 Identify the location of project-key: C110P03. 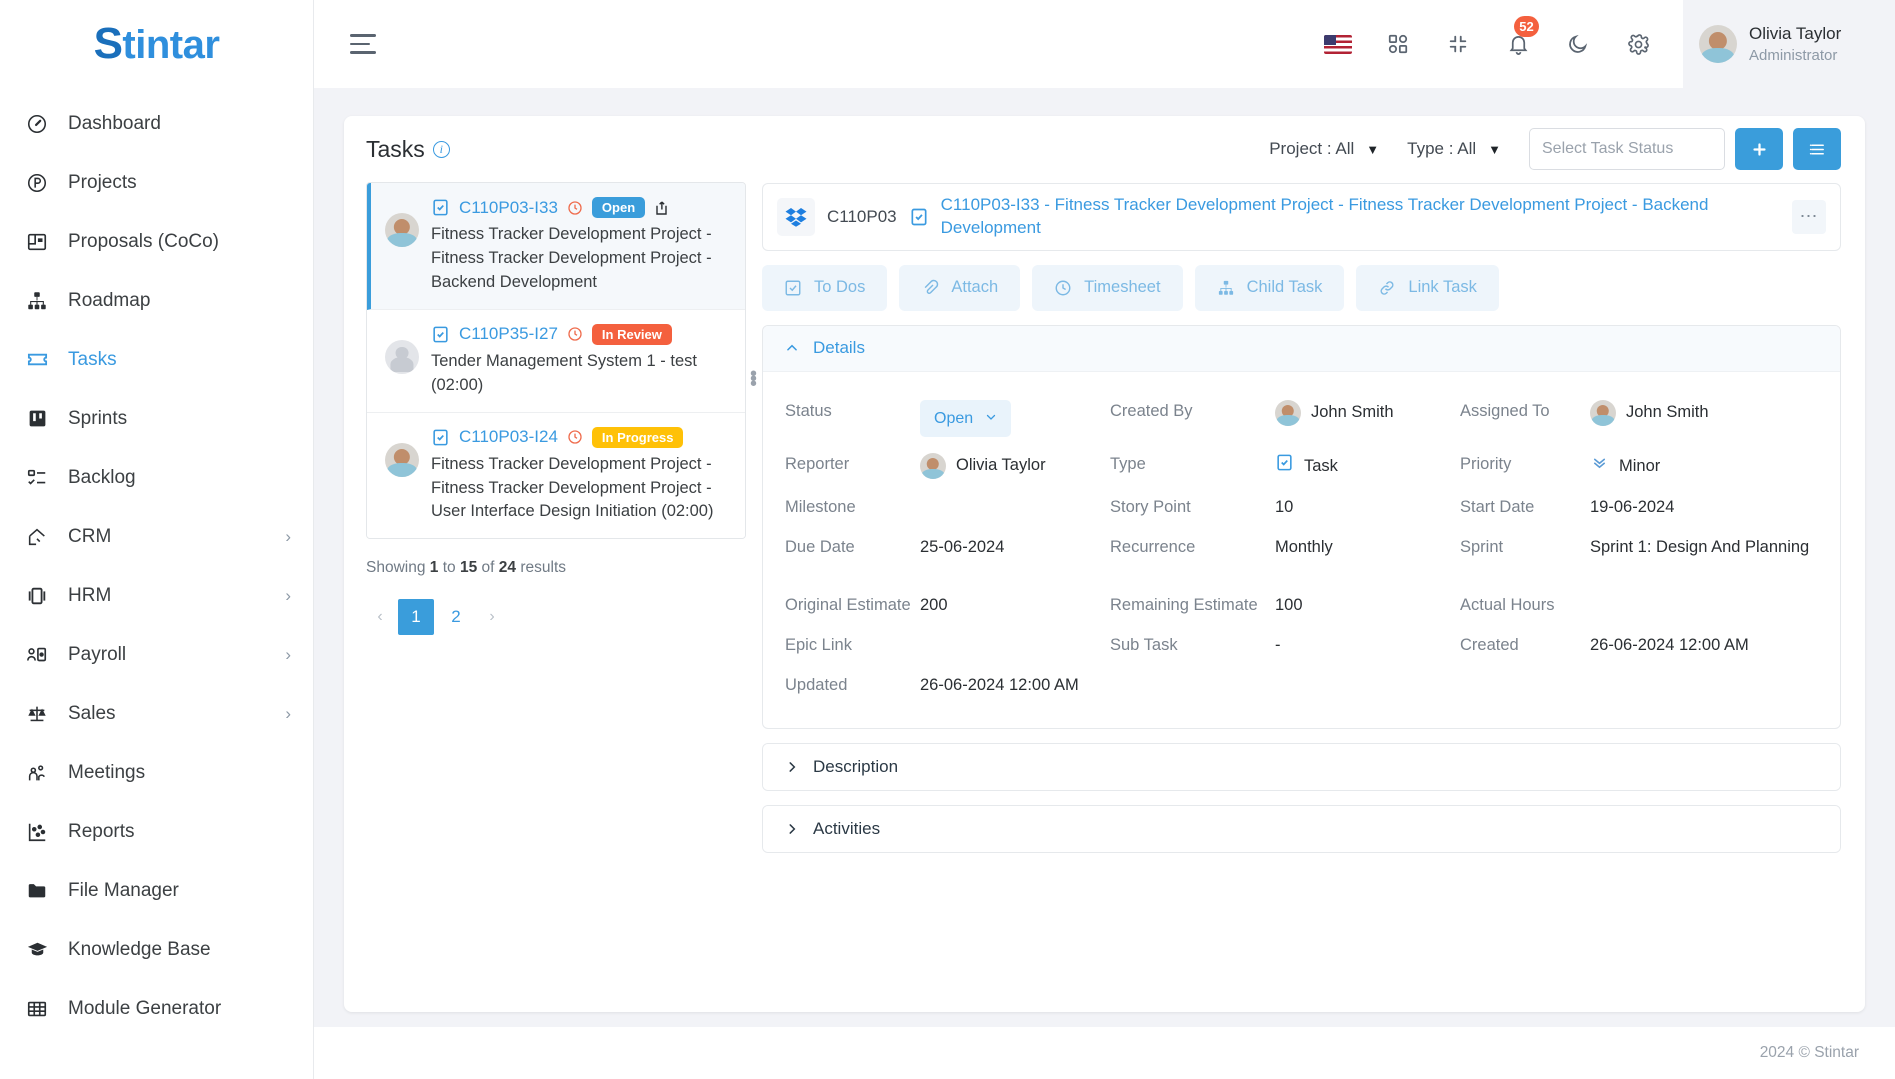
(862, 217).